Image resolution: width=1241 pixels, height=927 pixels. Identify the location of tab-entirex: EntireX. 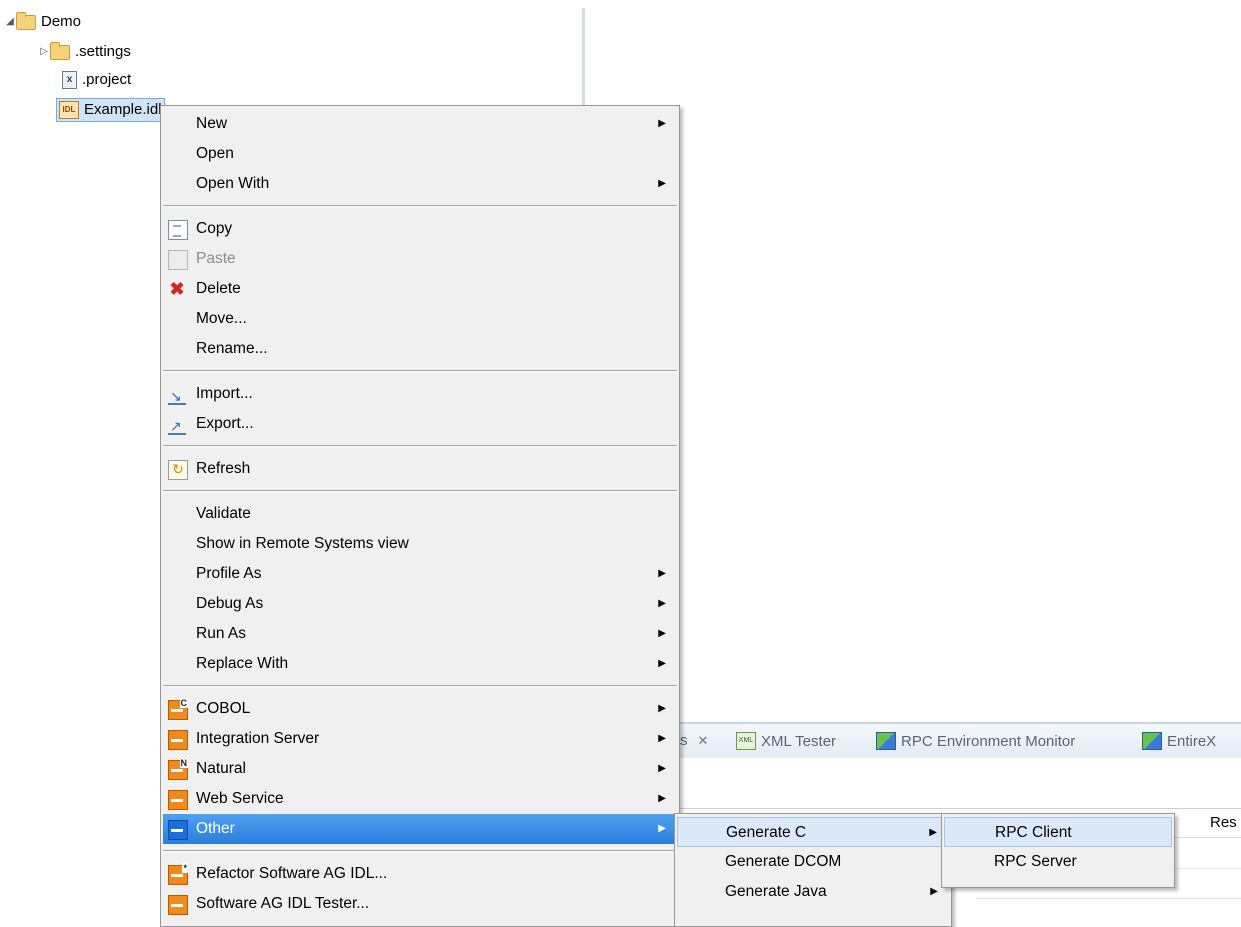
(1179, 741).